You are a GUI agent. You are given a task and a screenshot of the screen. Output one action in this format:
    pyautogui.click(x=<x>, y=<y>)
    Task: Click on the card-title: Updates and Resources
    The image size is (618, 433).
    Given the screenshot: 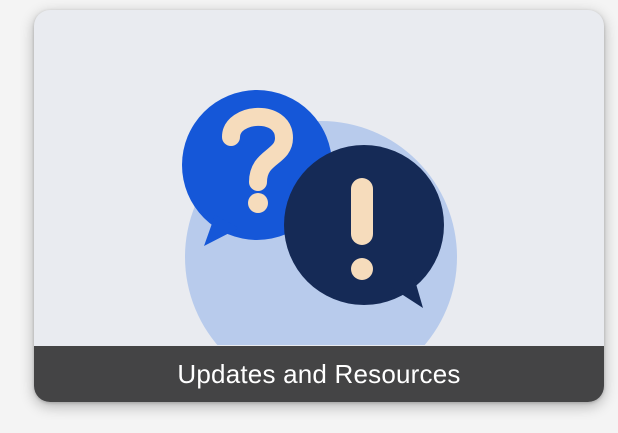 What is the action you would take?
    pyautogui.click(x=319, y=373)
    